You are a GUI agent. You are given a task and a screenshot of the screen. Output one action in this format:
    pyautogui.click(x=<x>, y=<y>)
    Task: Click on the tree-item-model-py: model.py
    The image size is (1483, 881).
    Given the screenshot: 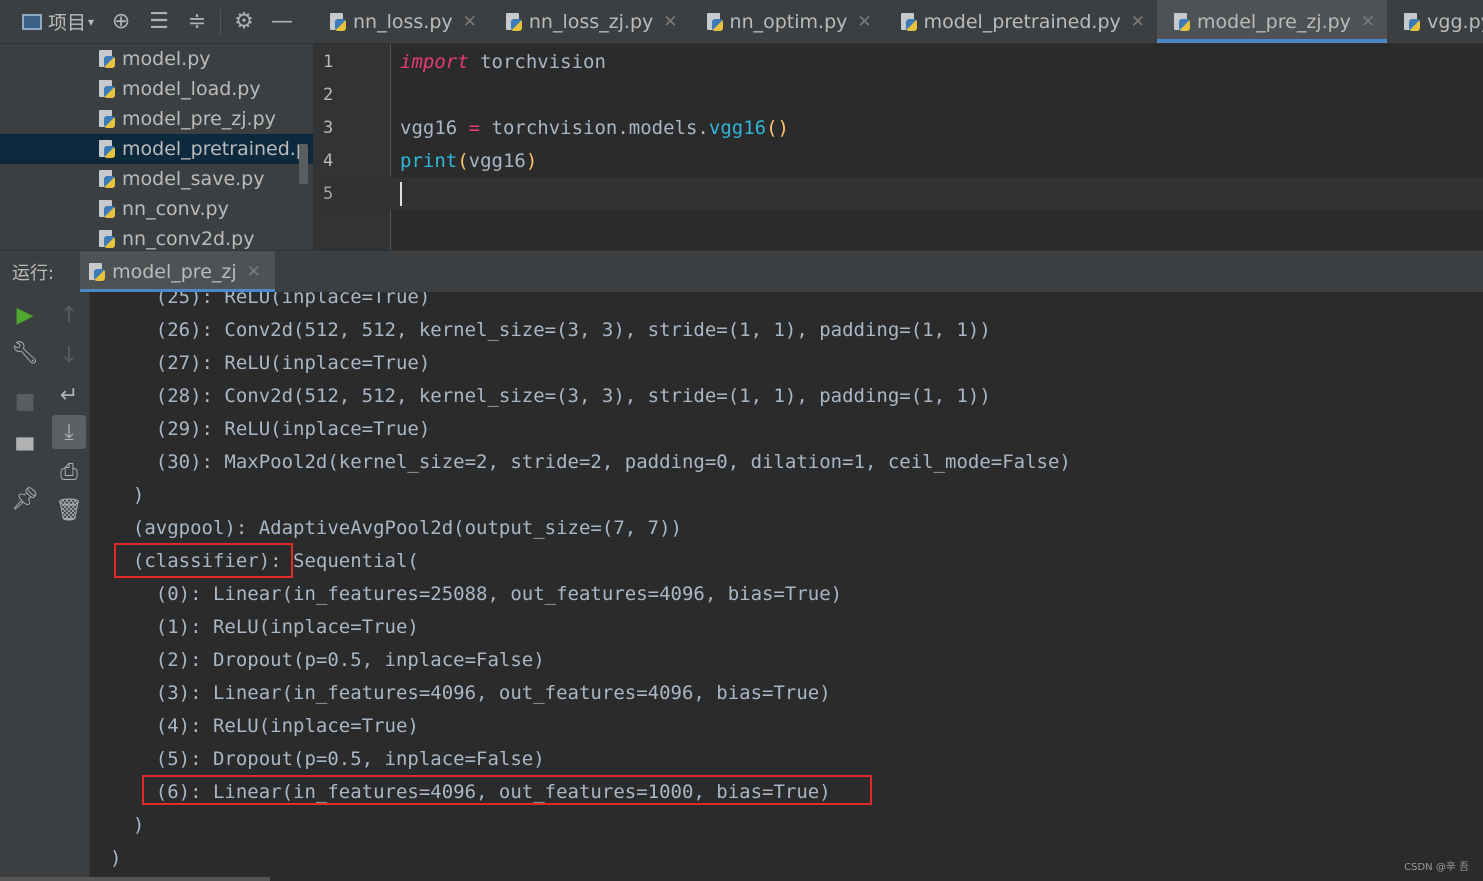 What is the action you would take?
    pyautogui.click(x=156, y=59)
    